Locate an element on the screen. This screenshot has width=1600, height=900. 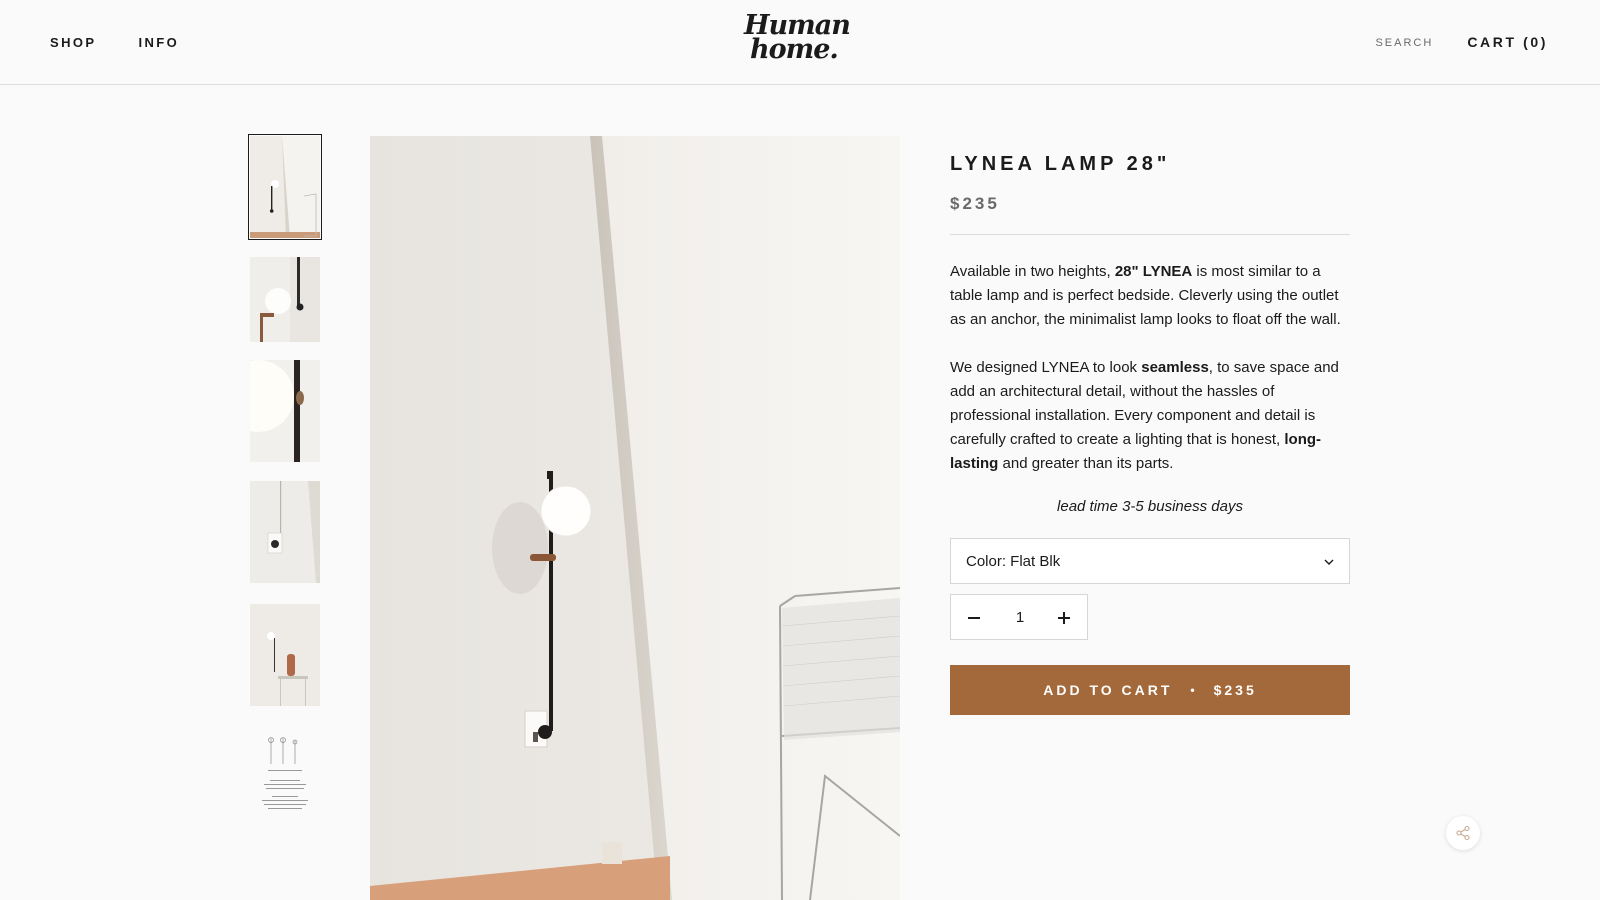
thumbnail-2-image is located at coordinates (285, 299).